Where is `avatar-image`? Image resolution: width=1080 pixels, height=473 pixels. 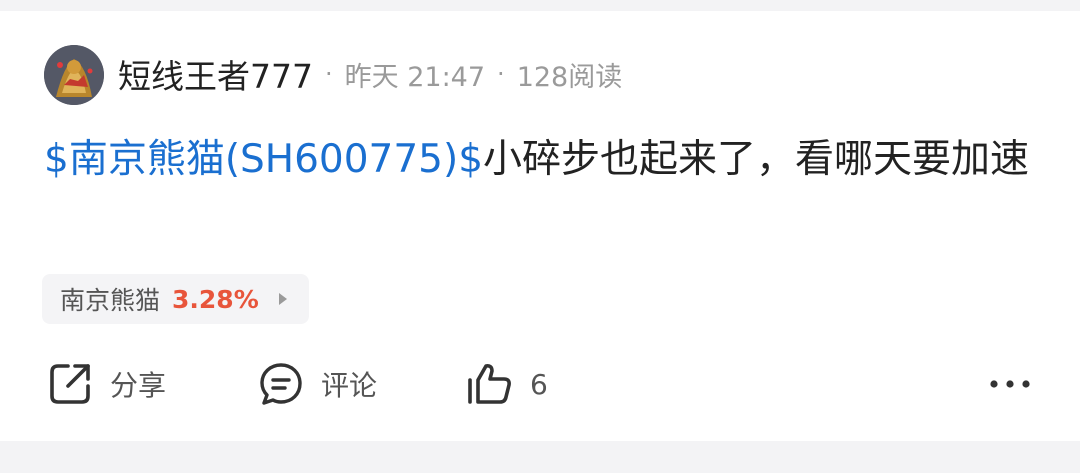
avatar-image is located at coordinates (74, 75).